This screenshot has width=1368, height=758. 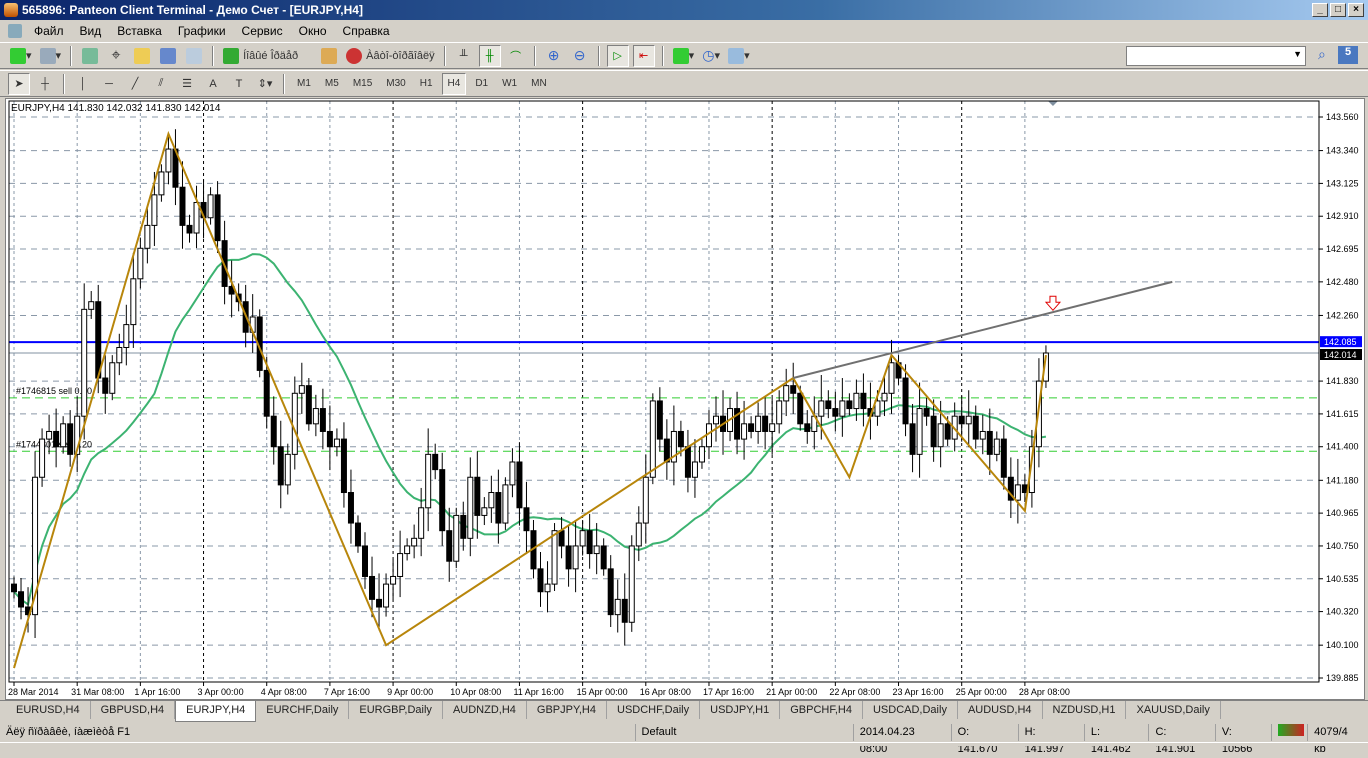 What do you see at coordinates (19, 83) in the screenshot?
I see `cursor-button: ➤` at bounding box center [19, 83].